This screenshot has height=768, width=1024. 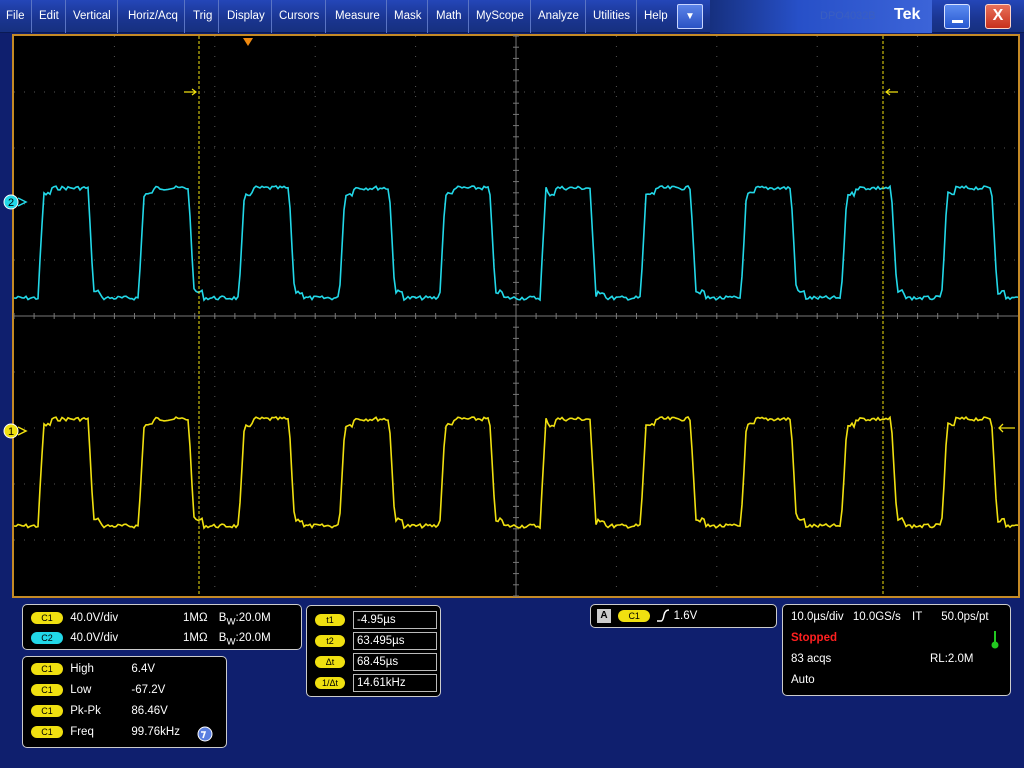 I want to click on ch2-settings-row: C2 40.0V/div, so click(x=74, y=638).